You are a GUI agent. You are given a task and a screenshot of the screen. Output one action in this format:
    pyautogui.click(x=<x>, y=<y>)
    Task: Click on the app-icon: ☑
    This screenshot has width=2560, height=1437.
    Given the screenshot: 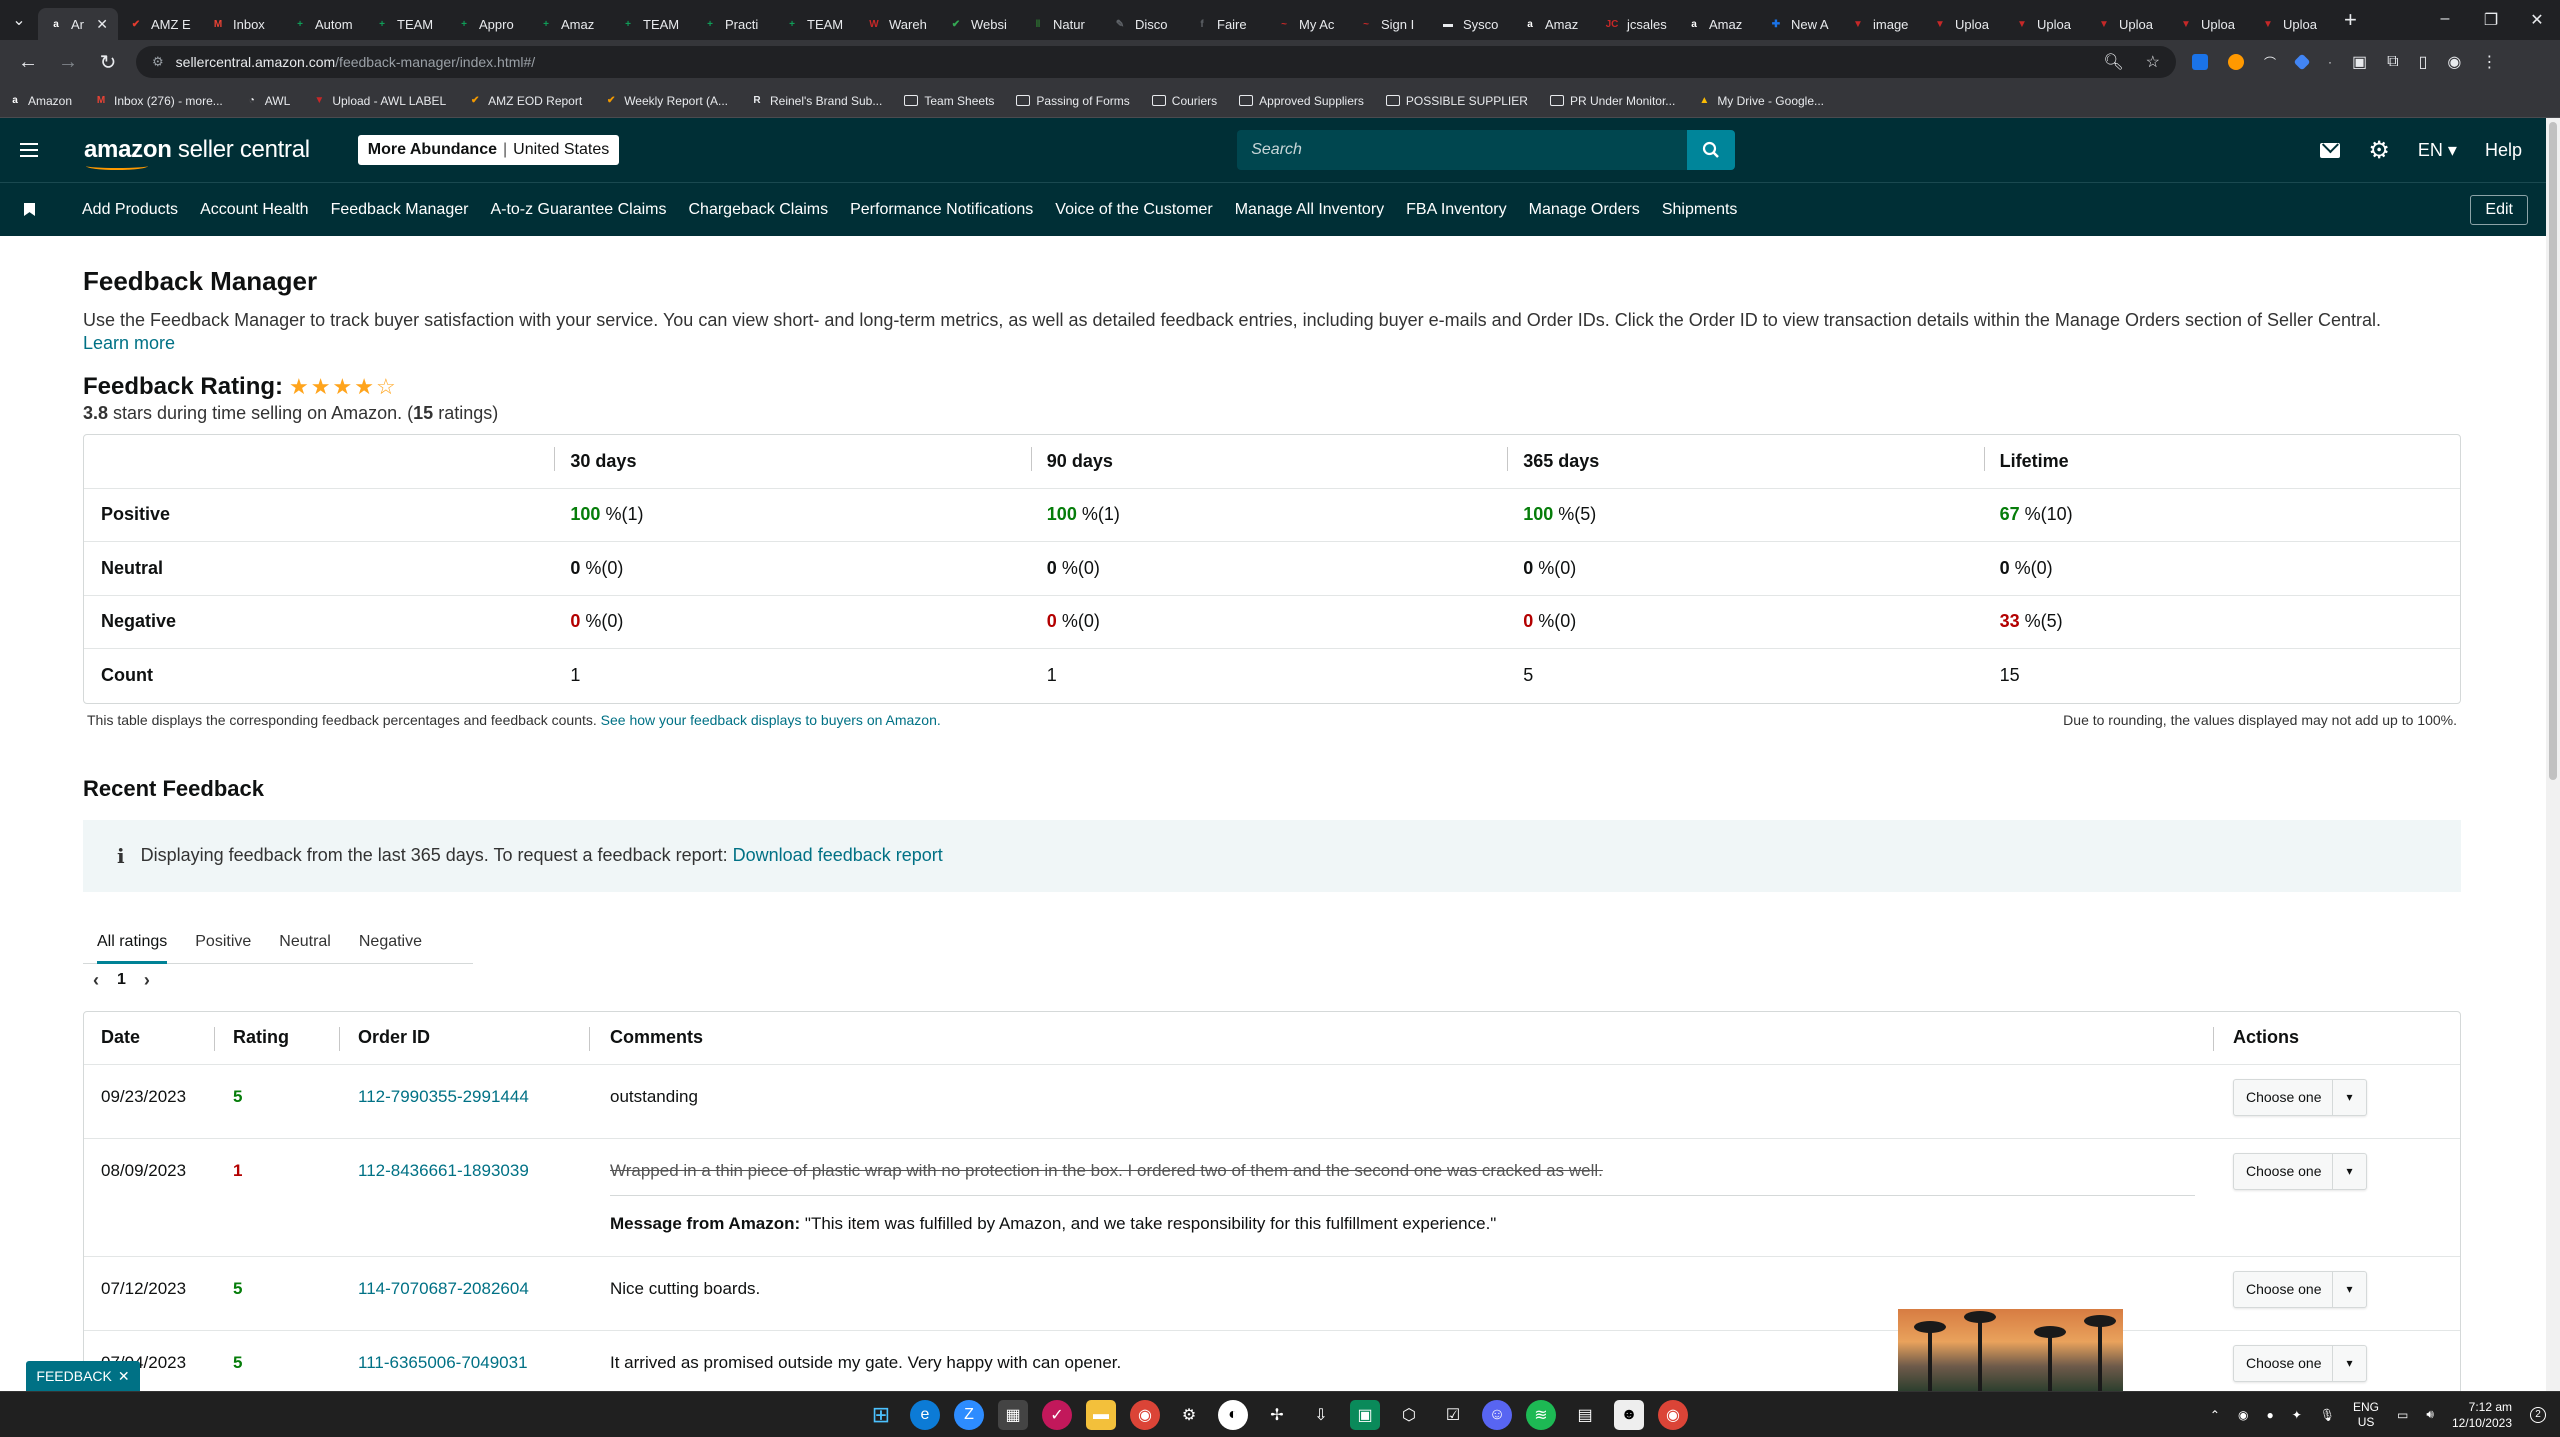 What is the action you would take?
    pyautogui.click(x=1453, y=1415)
    